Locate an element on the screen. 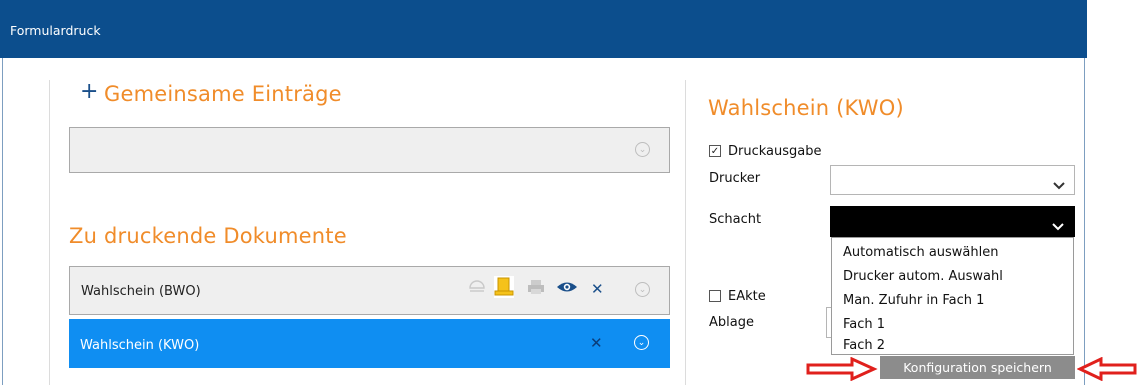 This screenshot has width=1139, height=385. document-row-bwo: Wahlschein (BWO) ✕ ⌄ is located at coordinates (369, 290).